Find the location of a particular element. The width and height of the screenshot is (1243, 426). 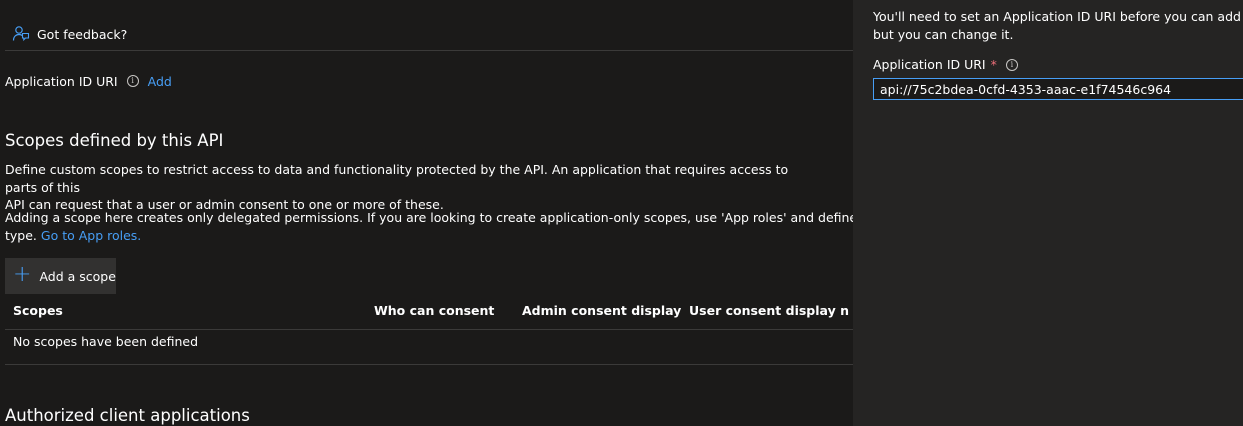

authorized-apps-section-title: Authorized client applications is located at coordinates (127, 415).